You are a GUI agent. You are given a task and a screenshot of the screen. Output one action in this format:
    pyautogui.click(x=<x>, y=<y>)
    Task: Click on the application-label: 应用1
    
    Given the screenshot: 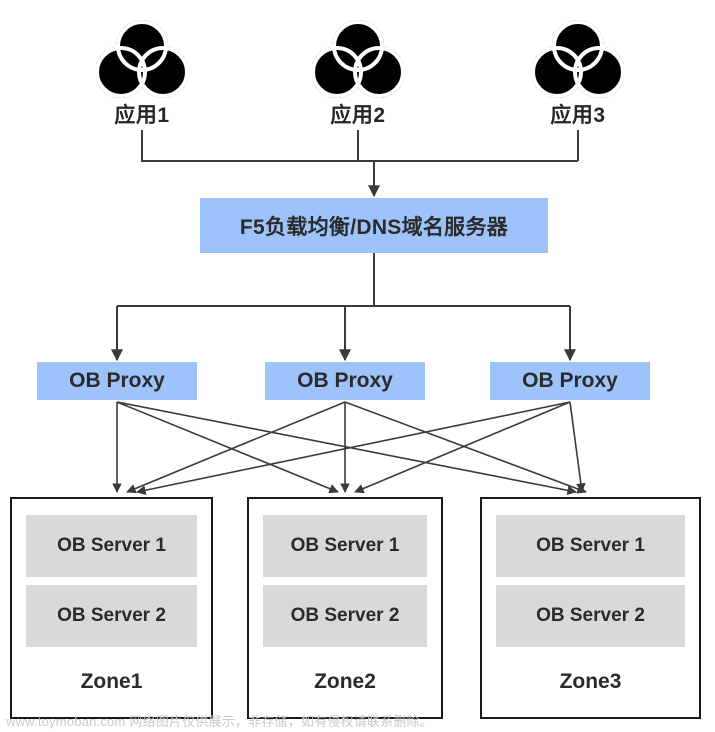 What is the action you would take?
    pyautogui.click(x=142, y=115)
    